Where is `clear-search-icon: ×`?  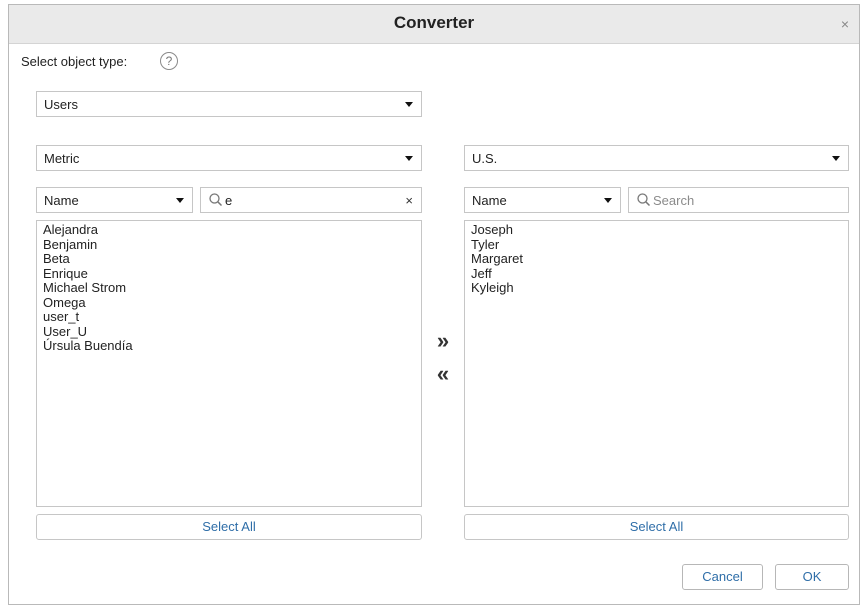
clear-search-icon: × is located at coordinates (409, 200).